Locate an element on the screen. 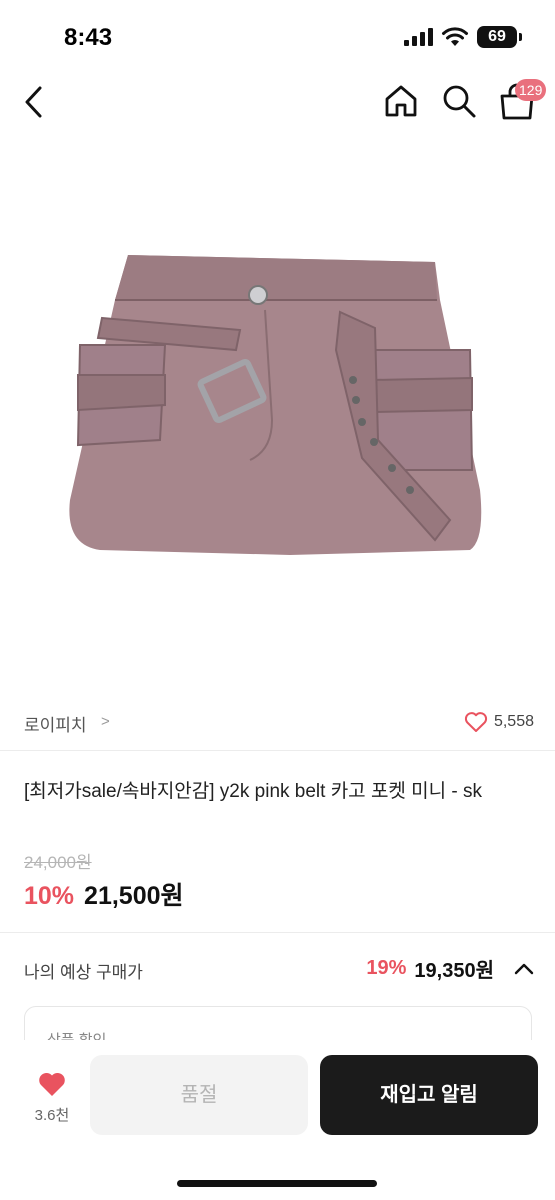 The width and height of the screenshot is (555, 1200). brand-name-link: 로이피치 is located at coordinates (55, 723).